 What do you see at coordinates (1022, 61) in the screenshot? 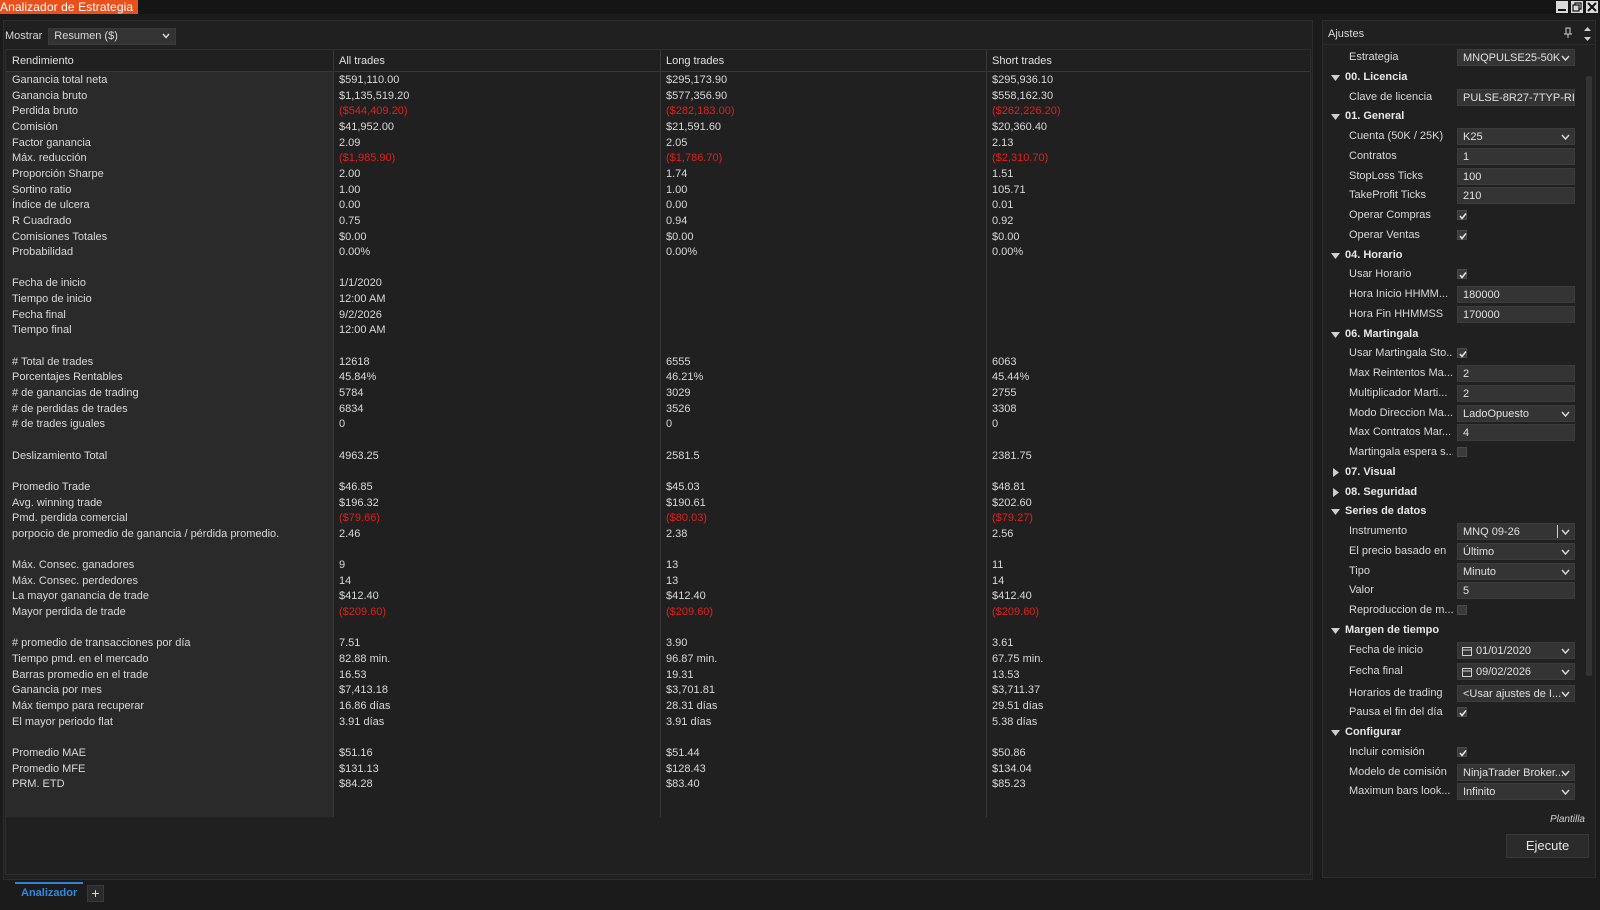
I see `header-short-trades: Short trades` at bounding box center [1022, 61].